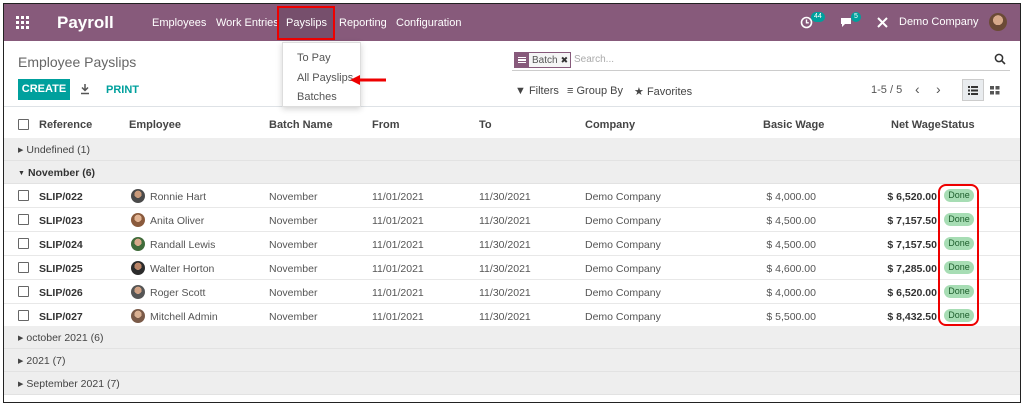 Image resolution: width=1024 pixels, height=406 pixels. I want to click on company-switcher: Demo Company, so click(938, 22).